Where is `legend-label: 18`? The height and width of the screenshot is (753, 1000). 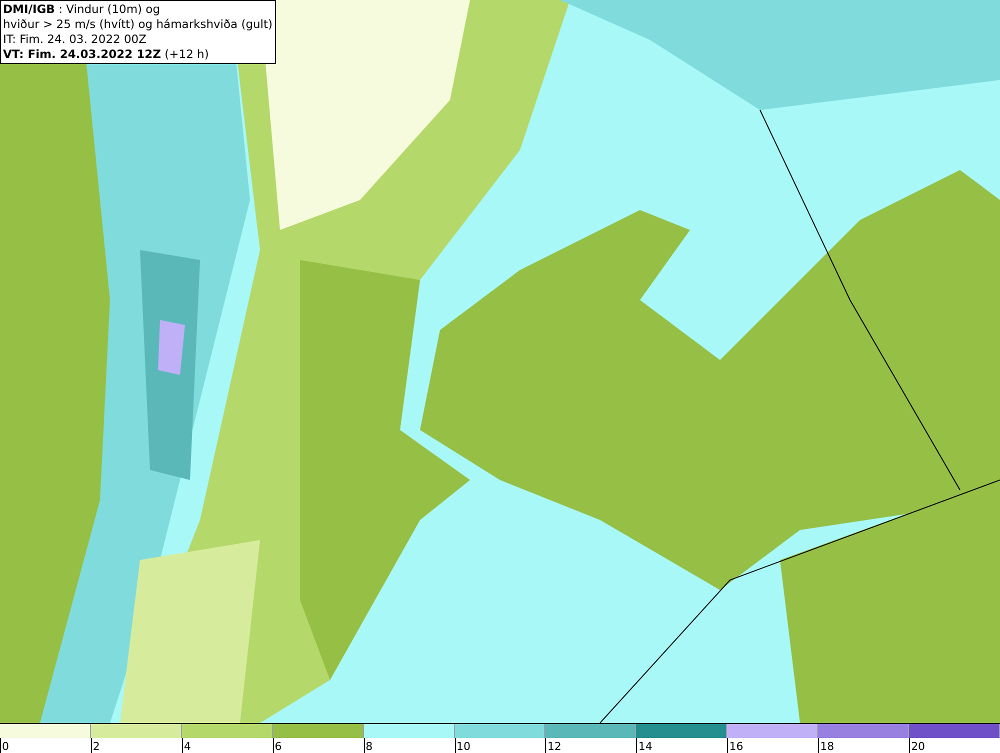
legend-label: 18 is located at coordinates (826, 746).